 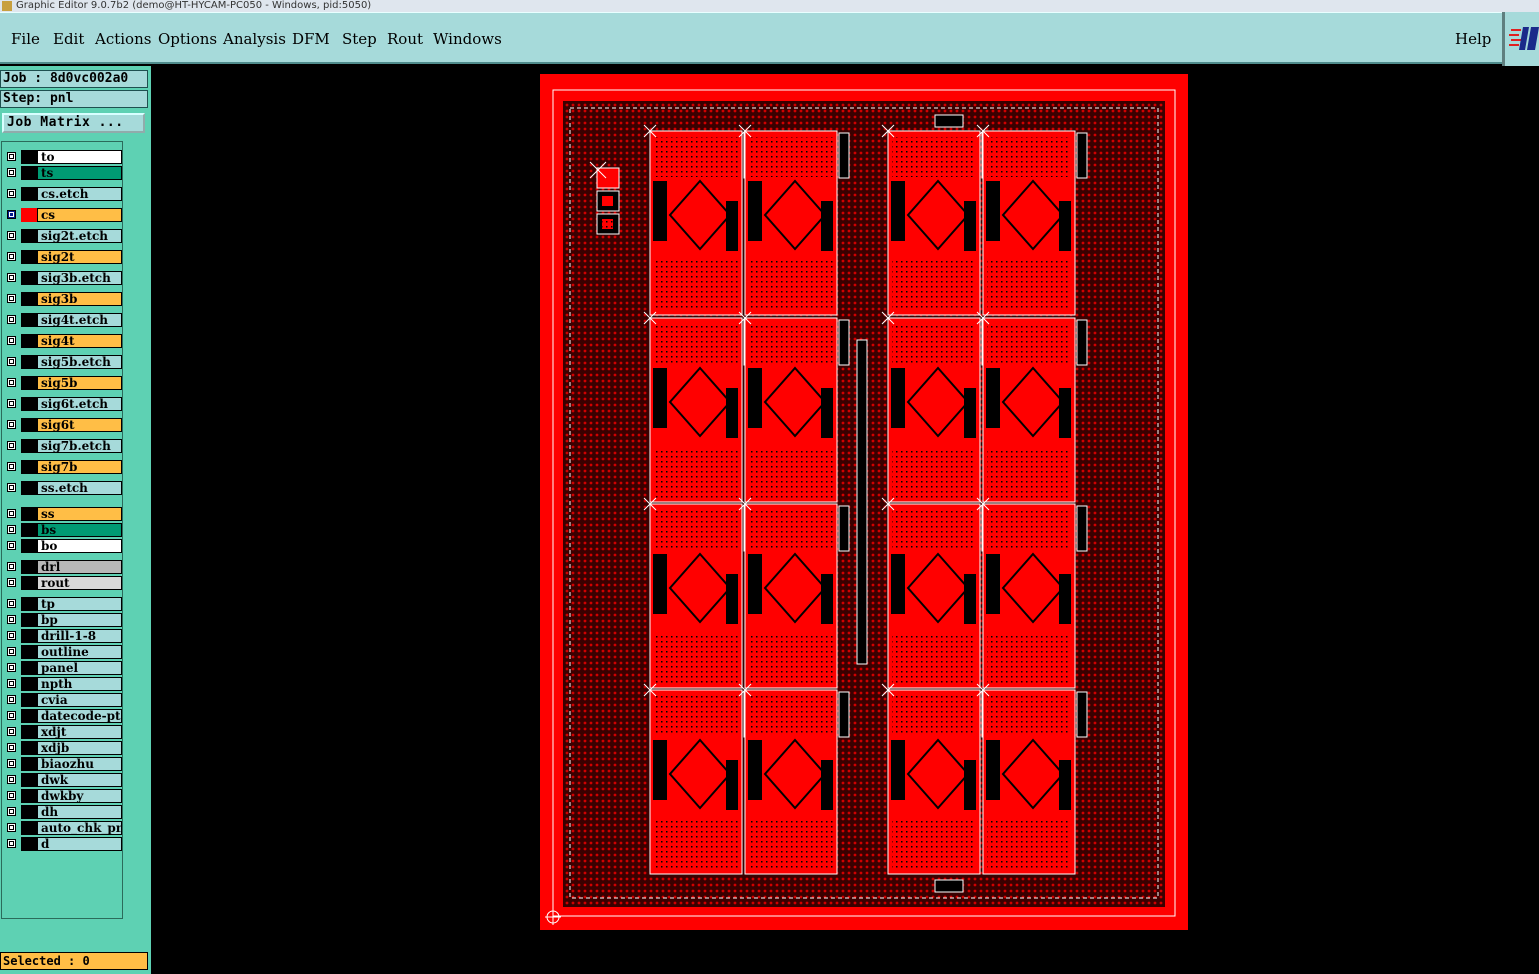 I want to click on layer-name: cs.etch, so click(x=79, y=194).